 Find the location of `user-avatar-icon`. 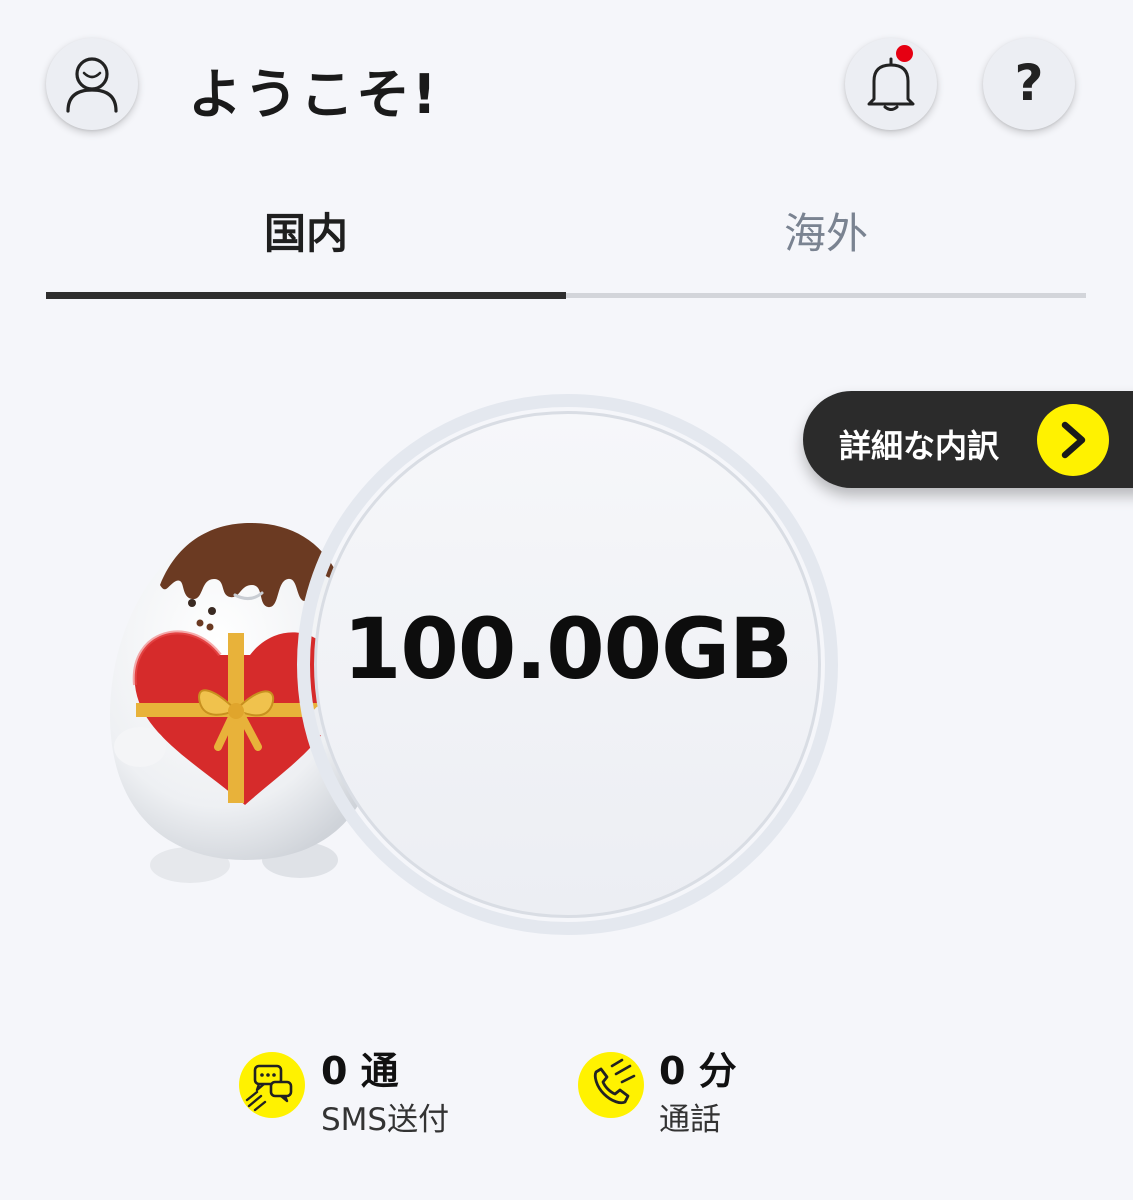

user-avatar-icon is located at coordinates (92, 85).